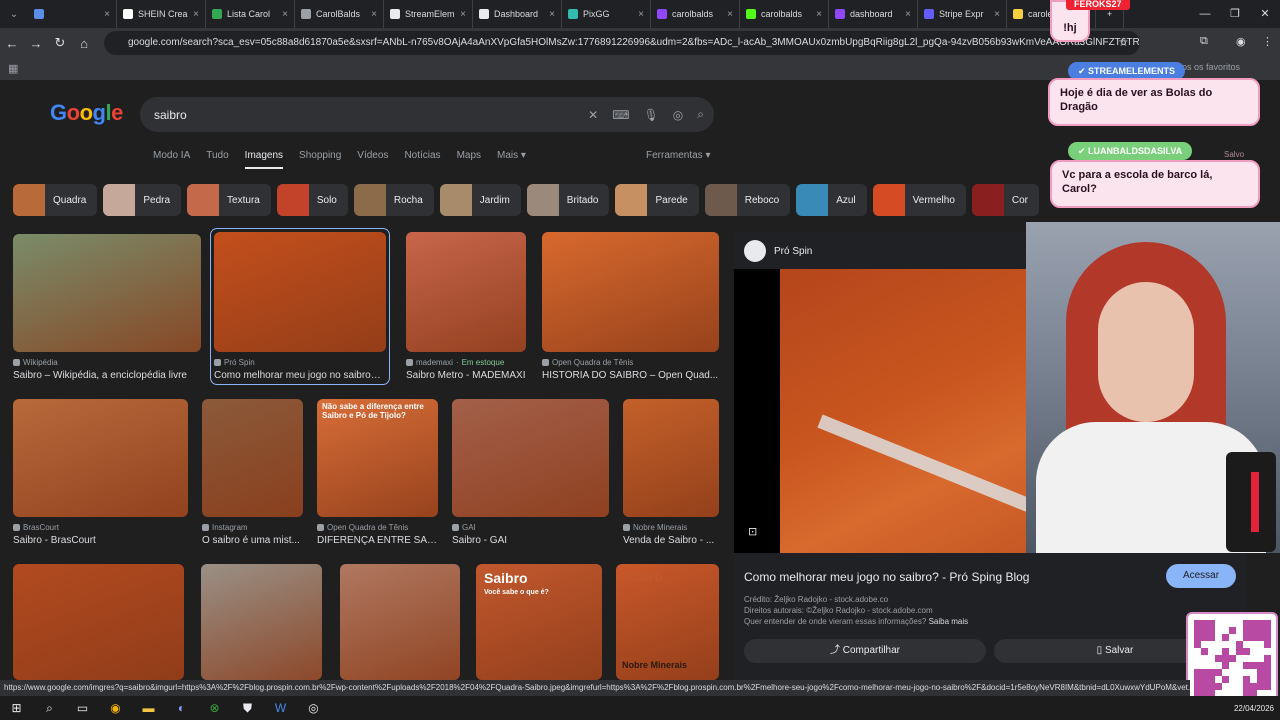 The width and height of the screenshot is (1280, 720). Describe the element at coordinates (678, 115) in the screenshot. I see `lens-icon: ◎` at that location.